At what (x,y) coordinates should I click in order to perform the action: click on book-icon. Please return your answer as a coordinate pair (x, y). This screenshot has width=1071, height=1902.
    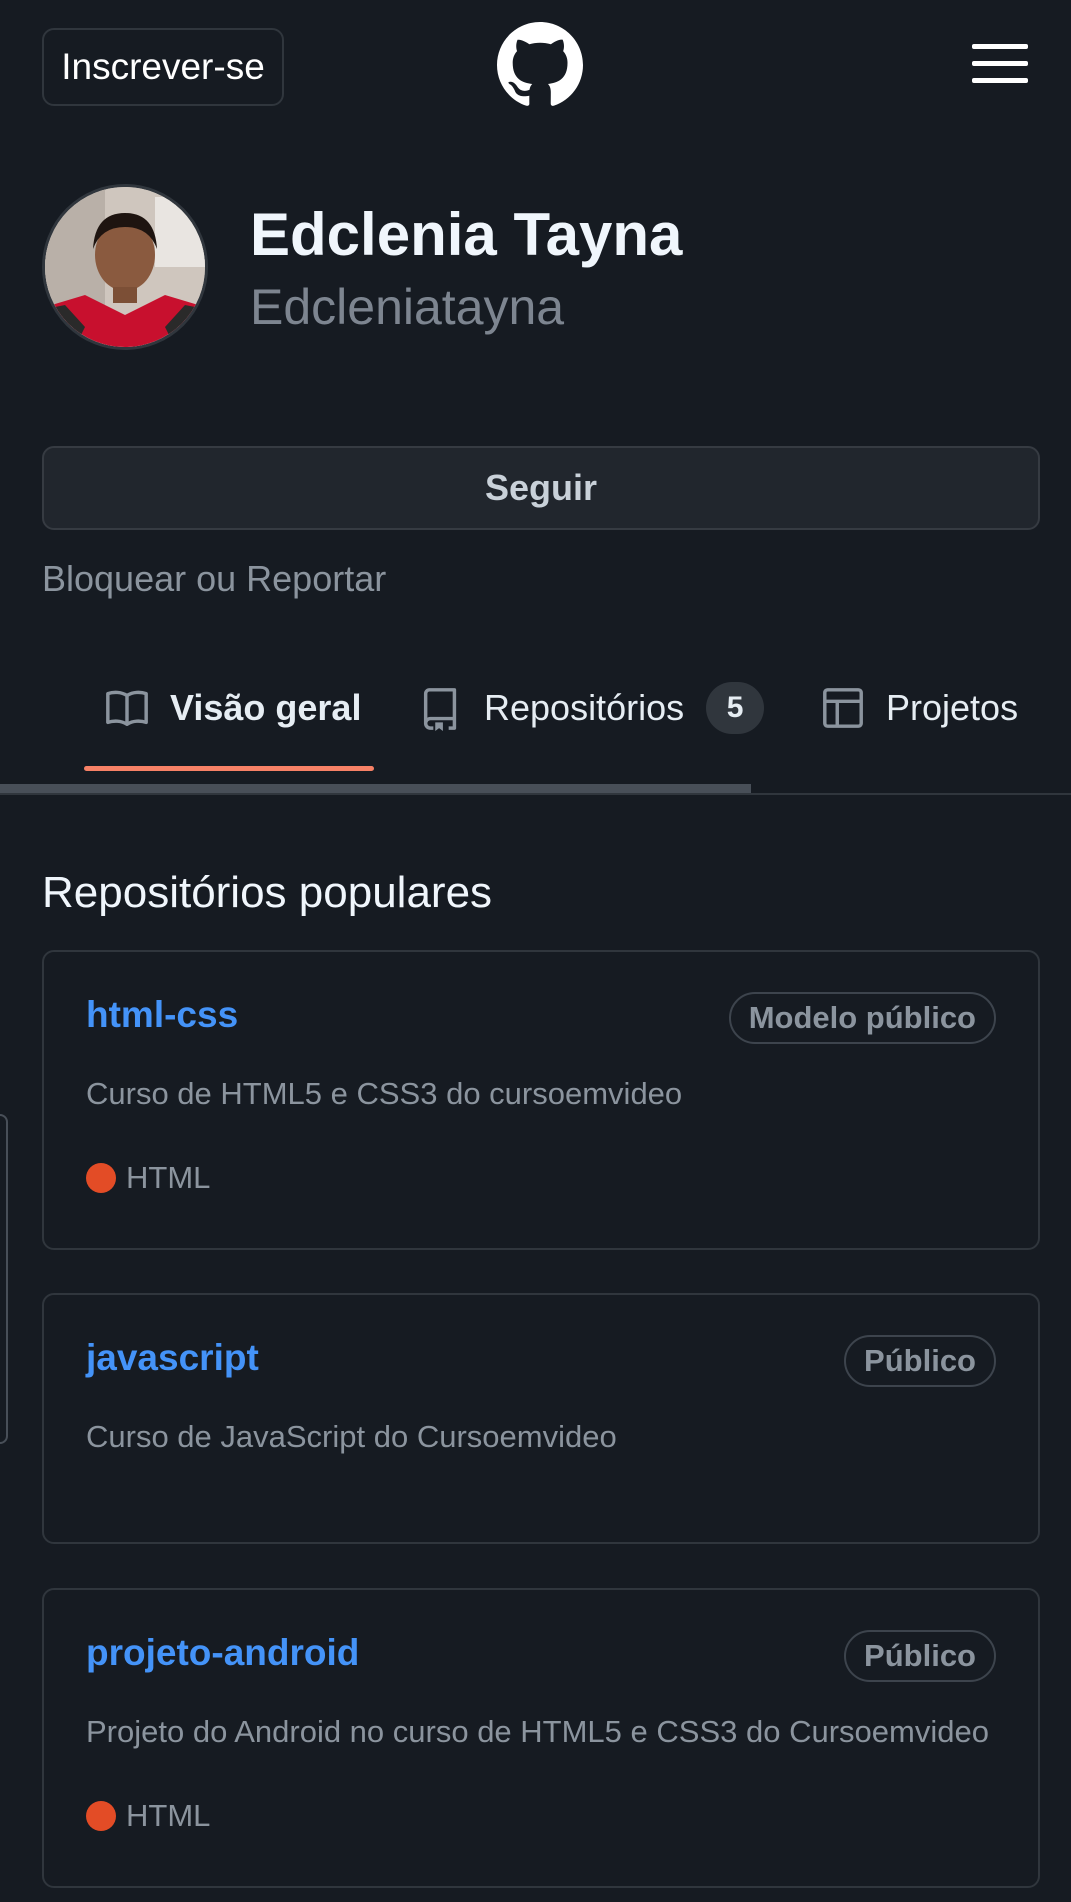
    Looking at the image, I should click on (127, 708).